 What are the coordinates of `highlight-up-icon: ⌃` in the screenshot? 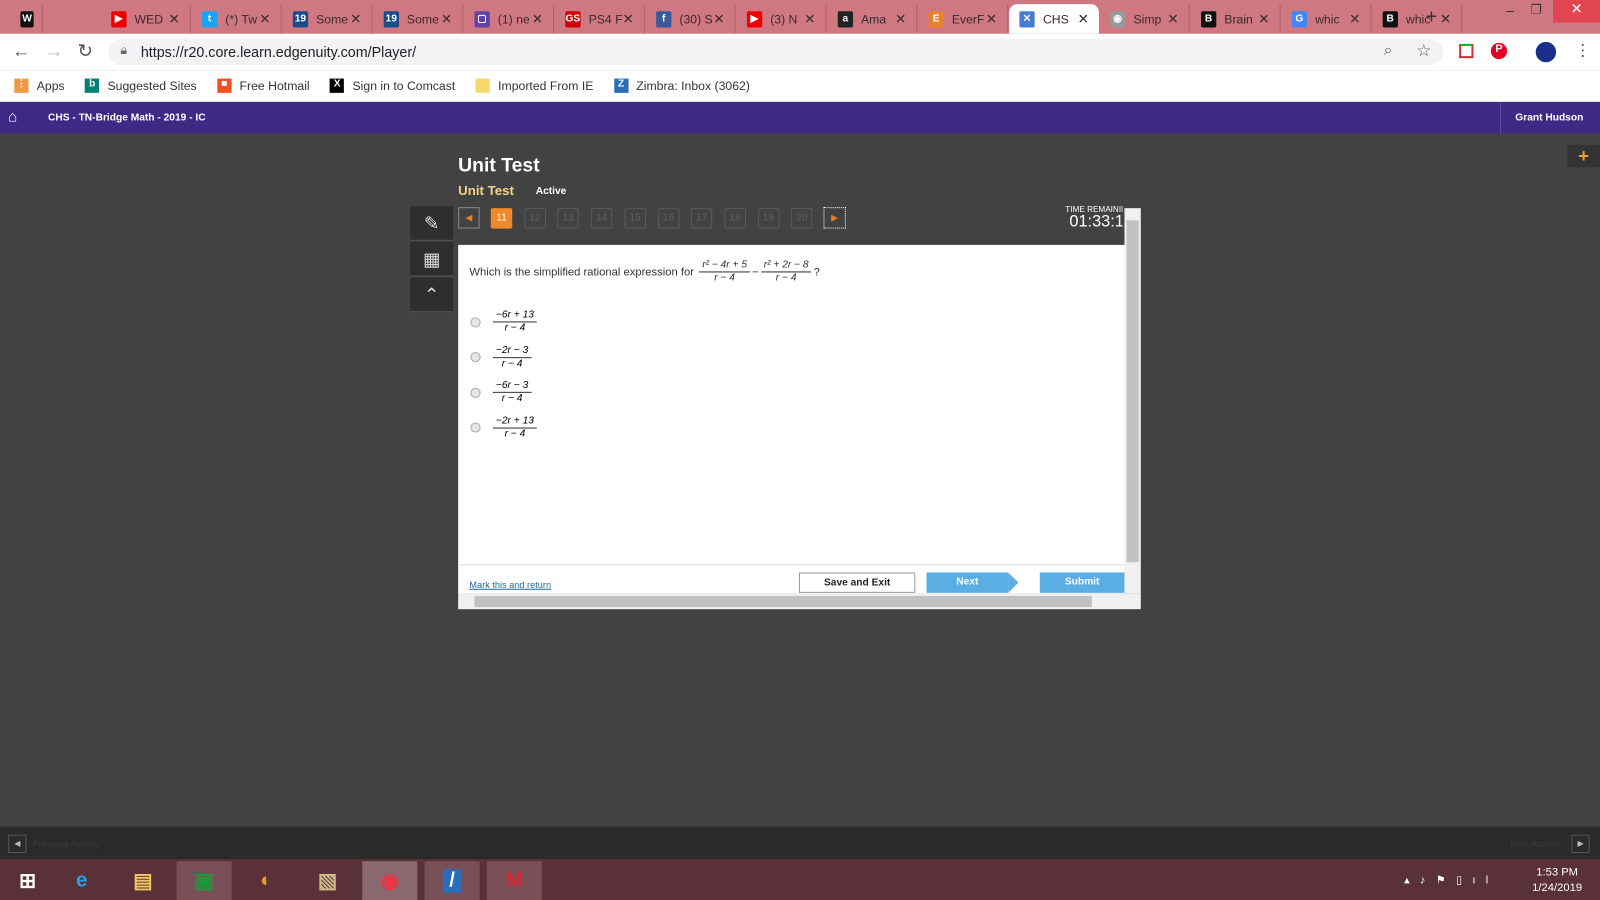 It's located at (432, 295).